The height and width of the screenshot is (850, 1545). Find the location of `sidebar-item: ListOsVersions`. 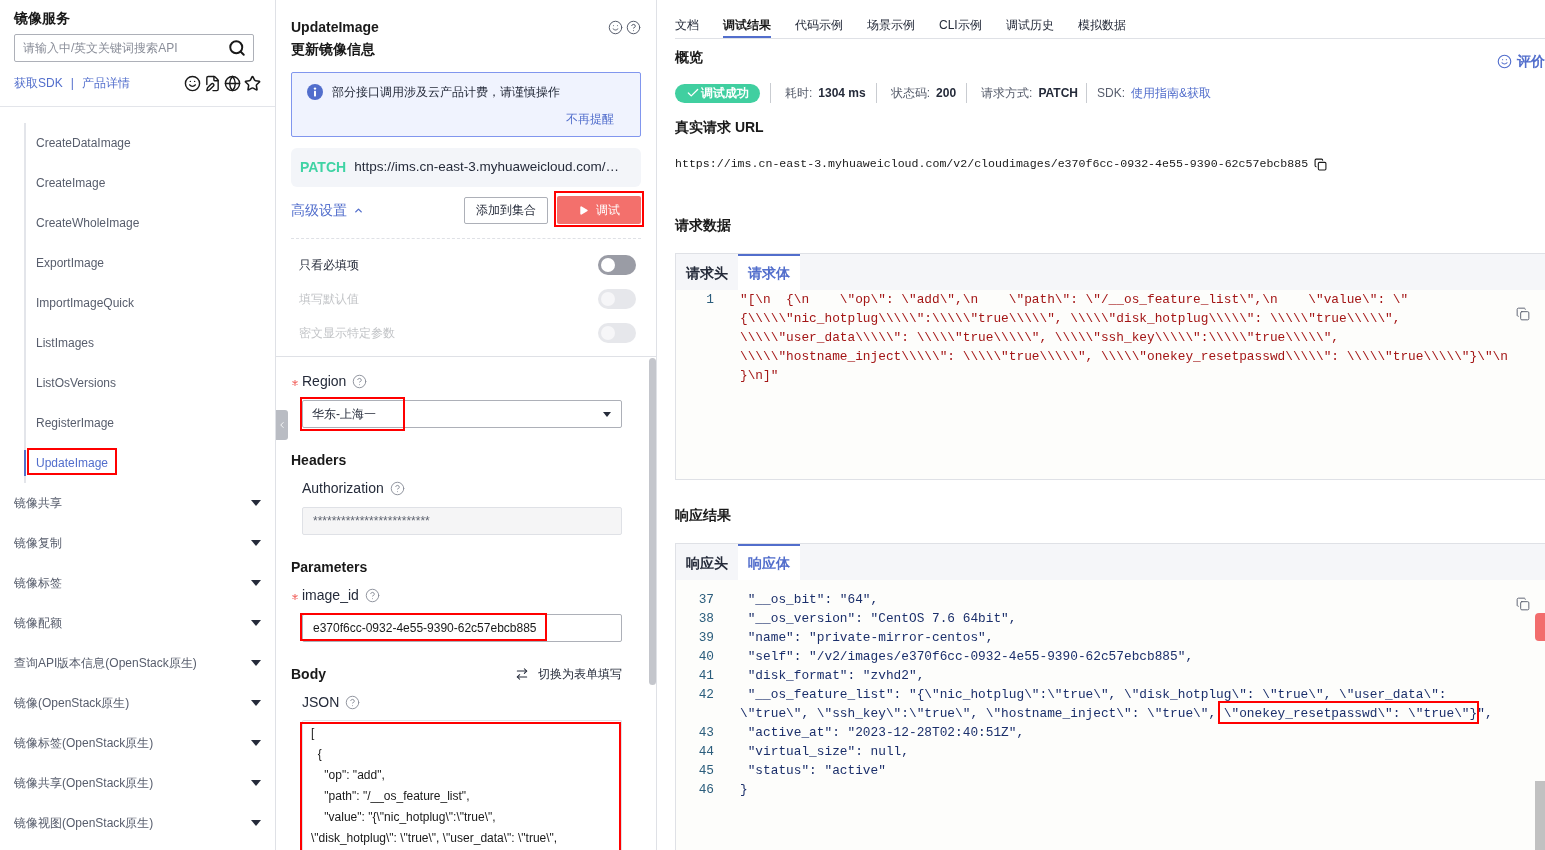

sidebar-item: ListOsVersions is located at coordinates (74, 383).